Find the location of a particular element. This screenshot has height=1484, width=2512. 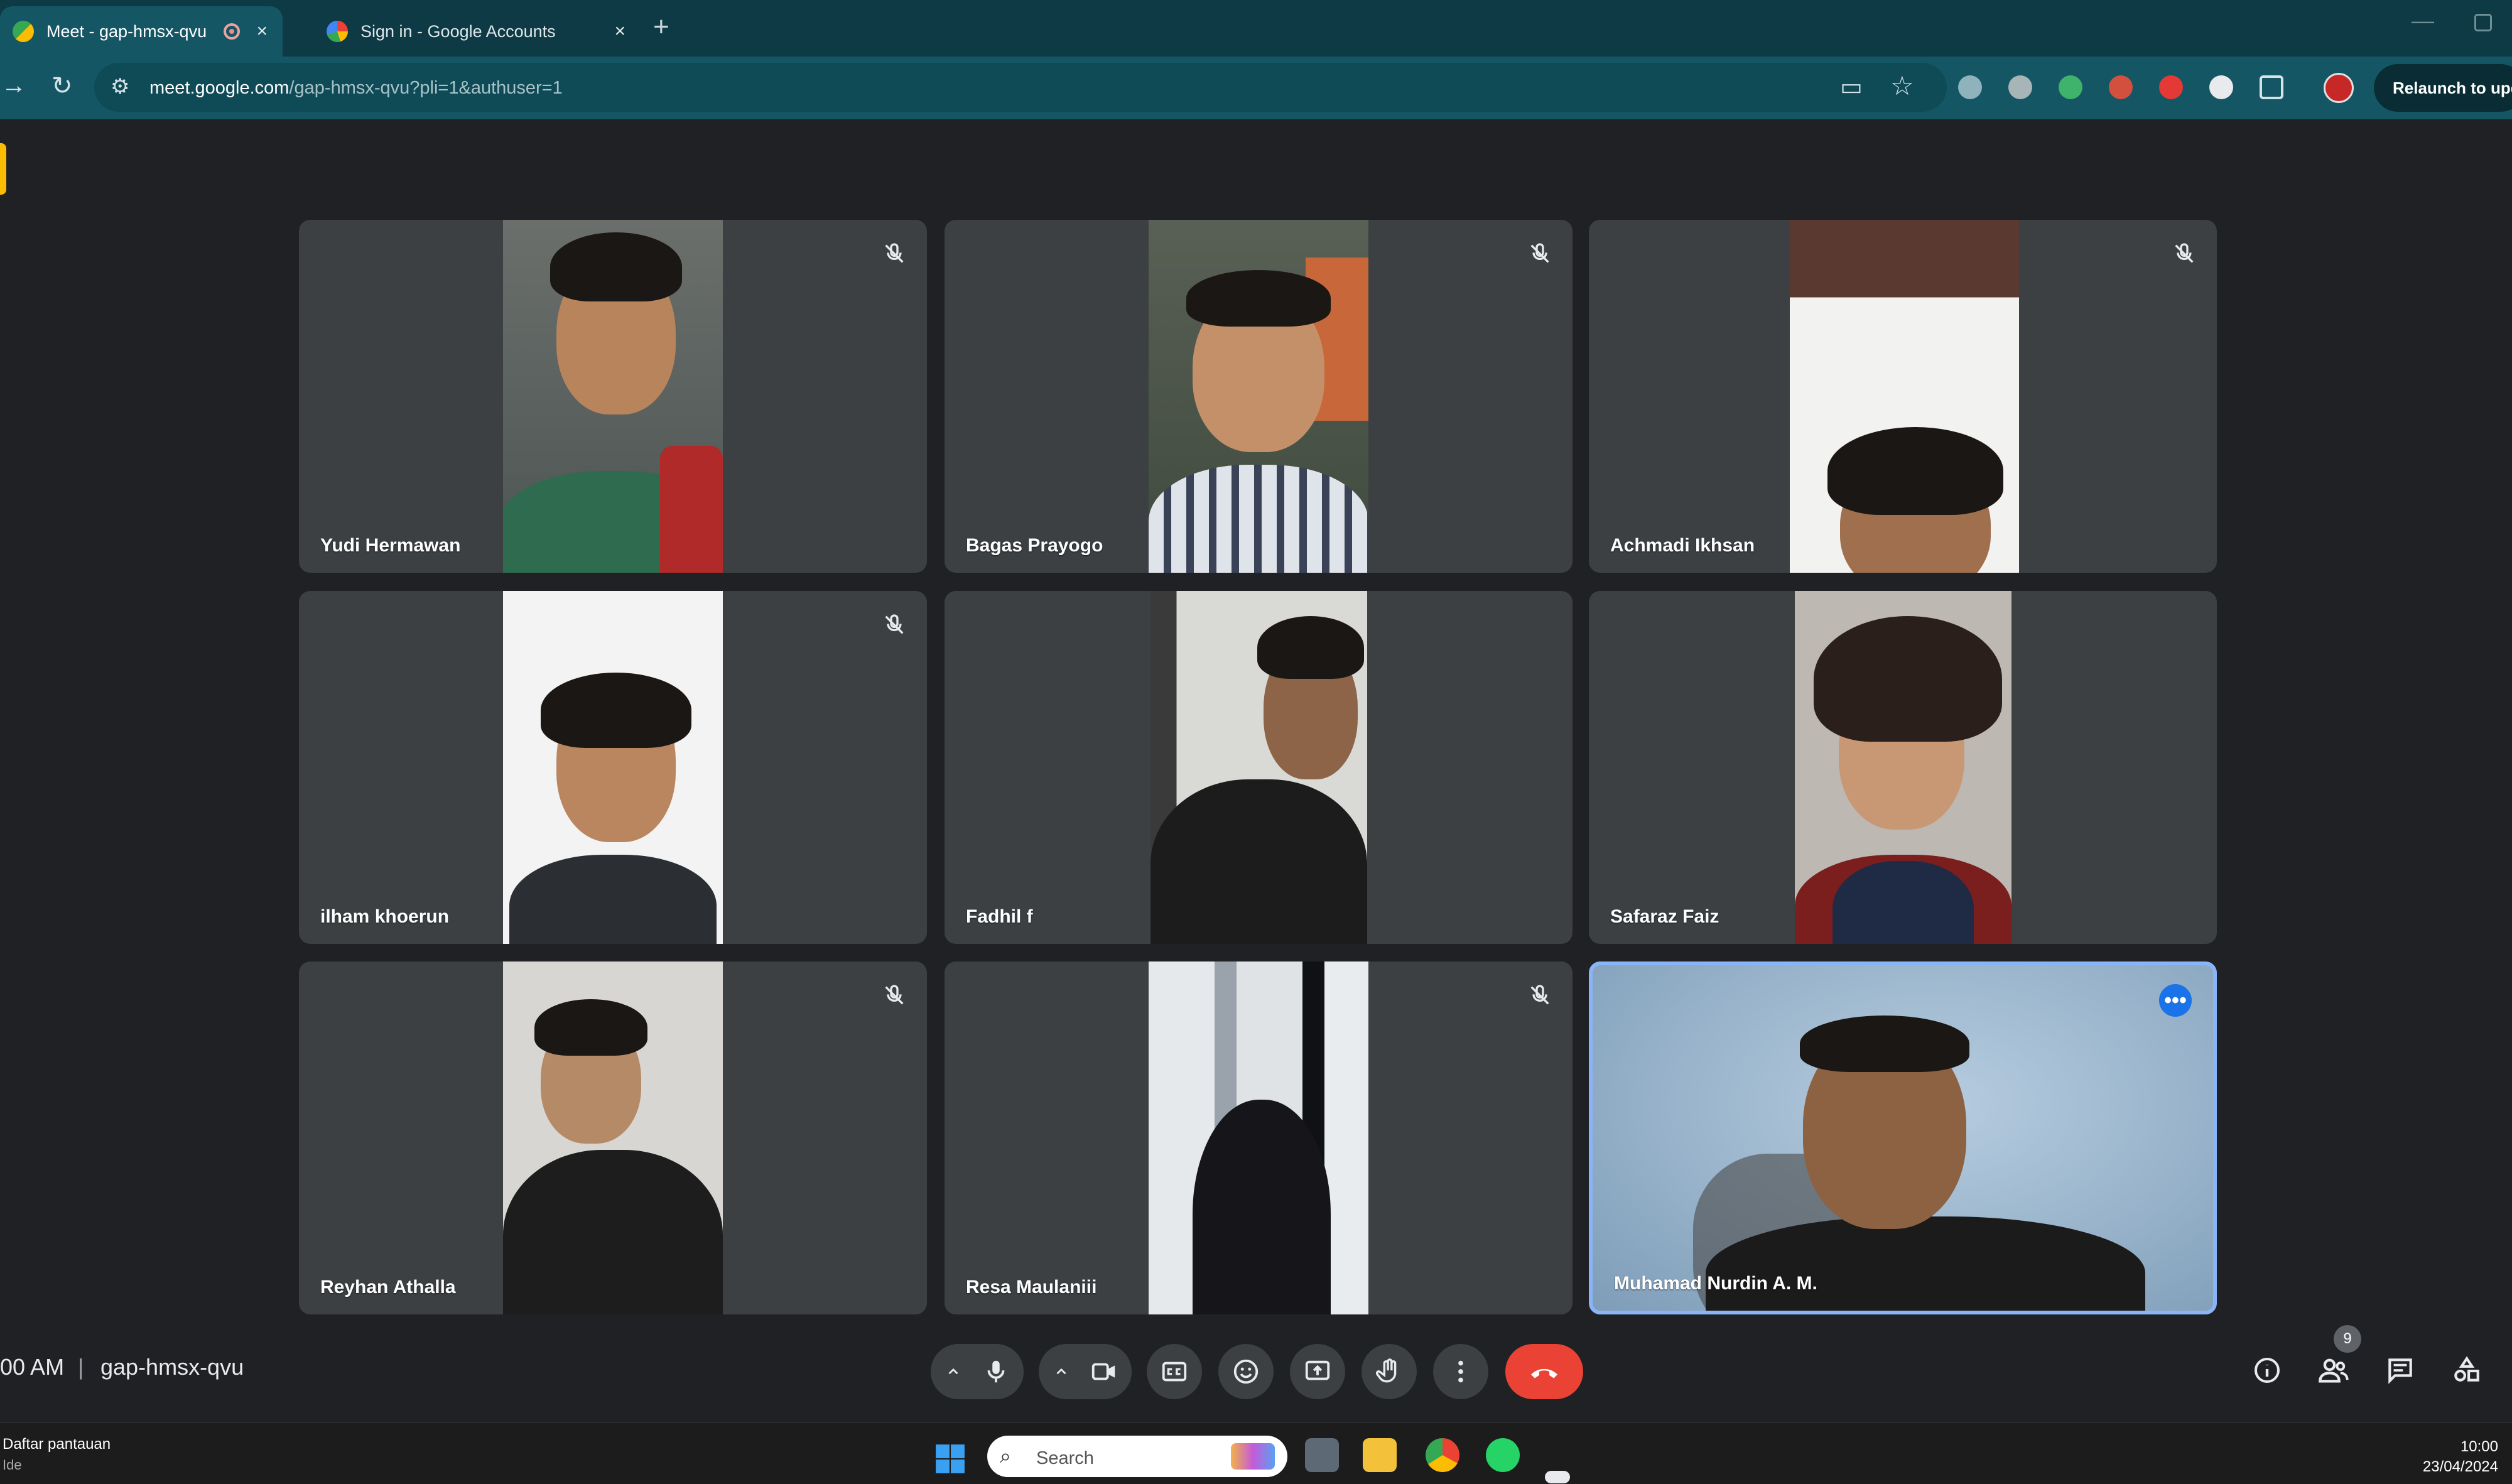

meeting-info-icon is located at coordinates (2267, 1370).